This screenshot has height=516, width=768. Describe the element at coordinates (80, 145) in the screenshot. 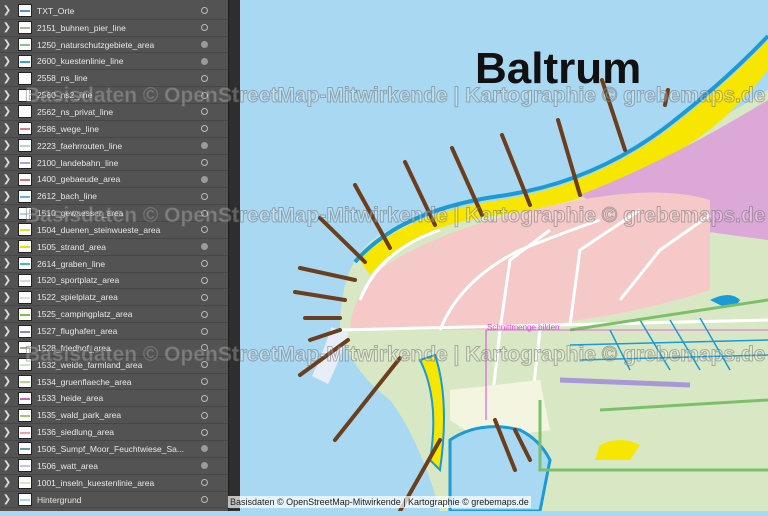

I see `layer-name: 2223_faehrrouten_line` at that location.